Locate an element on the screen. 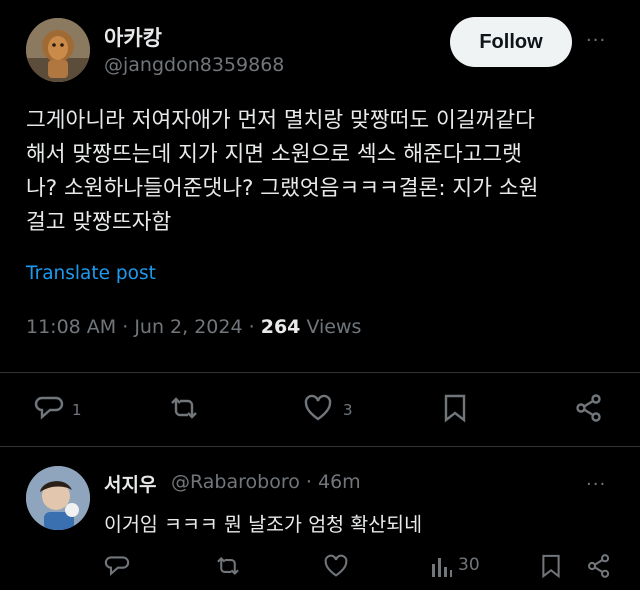 Image resolution: width=640 pixels, height=590 pixels. more-options-icon: ··· is located at coordinates (596, 40).